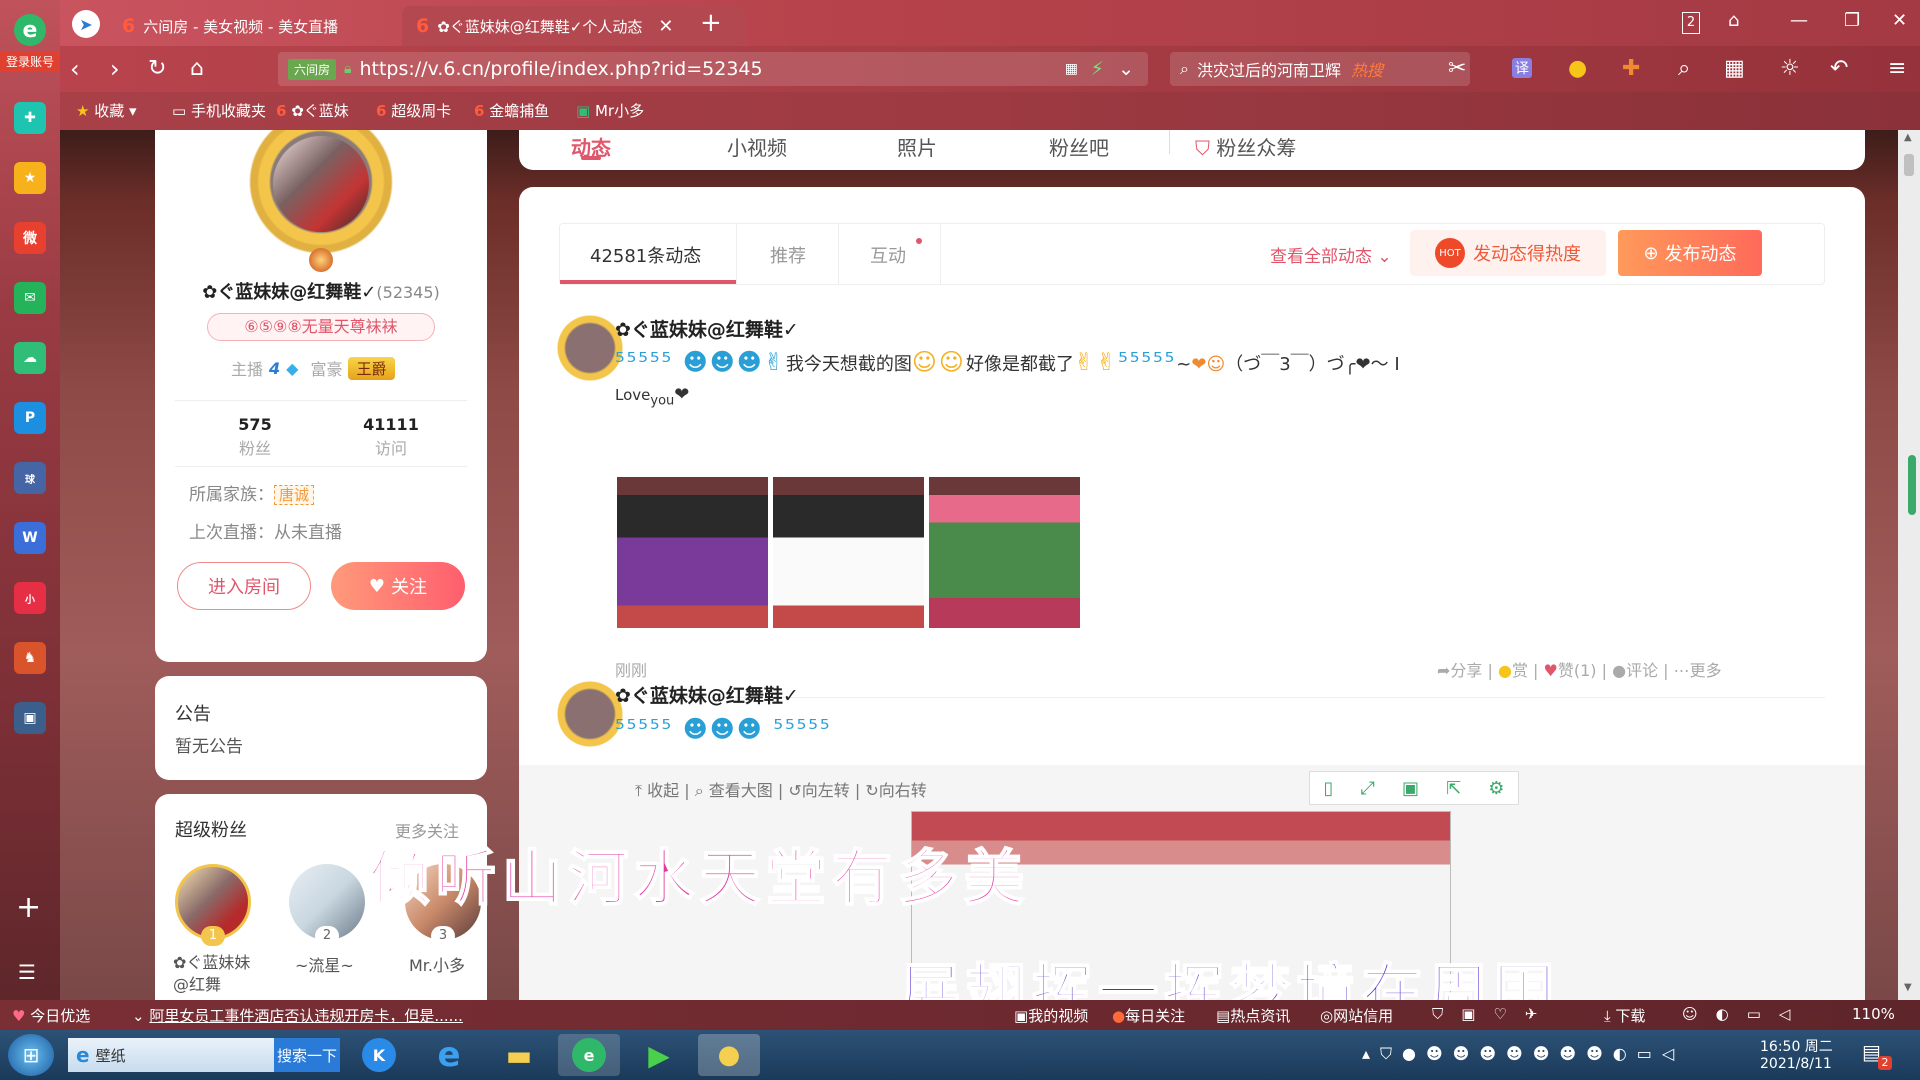 This screenshot has height=1080, width=1920. I want to click on hot-news-link: ▤热点资讯, so click(1253, 1015).